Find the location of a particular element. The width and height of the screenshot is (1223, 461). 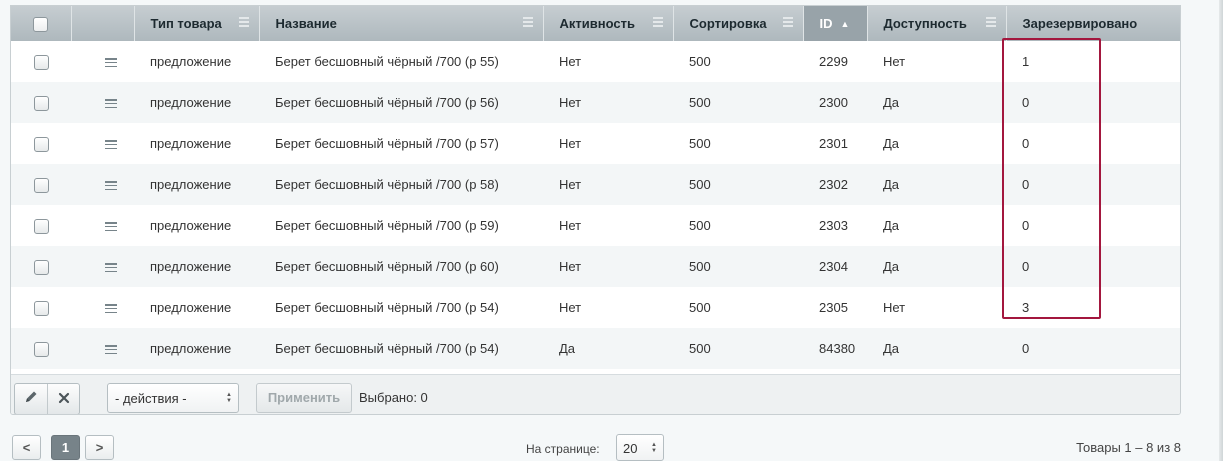

column-header-sort: Сортировка is located at coordinates (738, 23).